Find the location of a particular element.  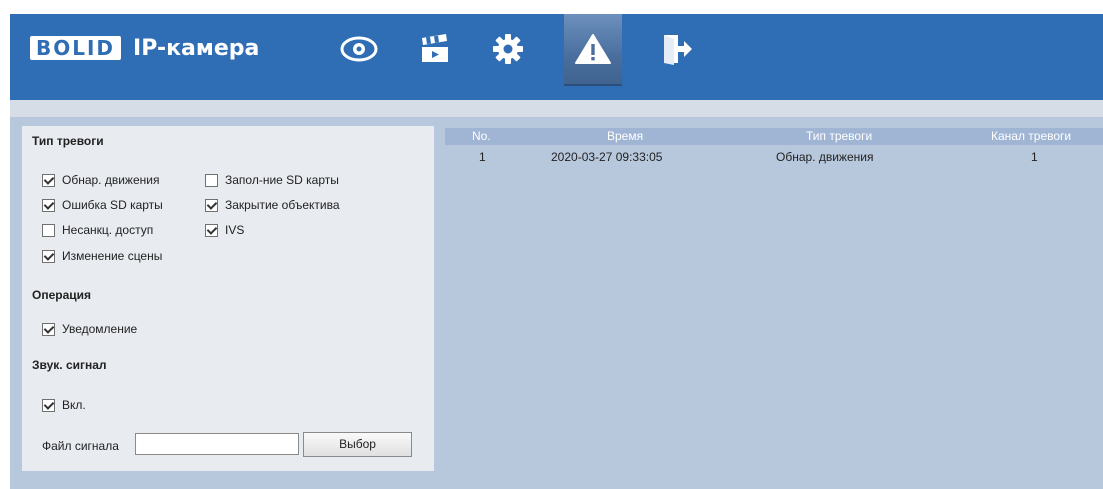

cell-no: 1 is located at coordinates (482, 157).